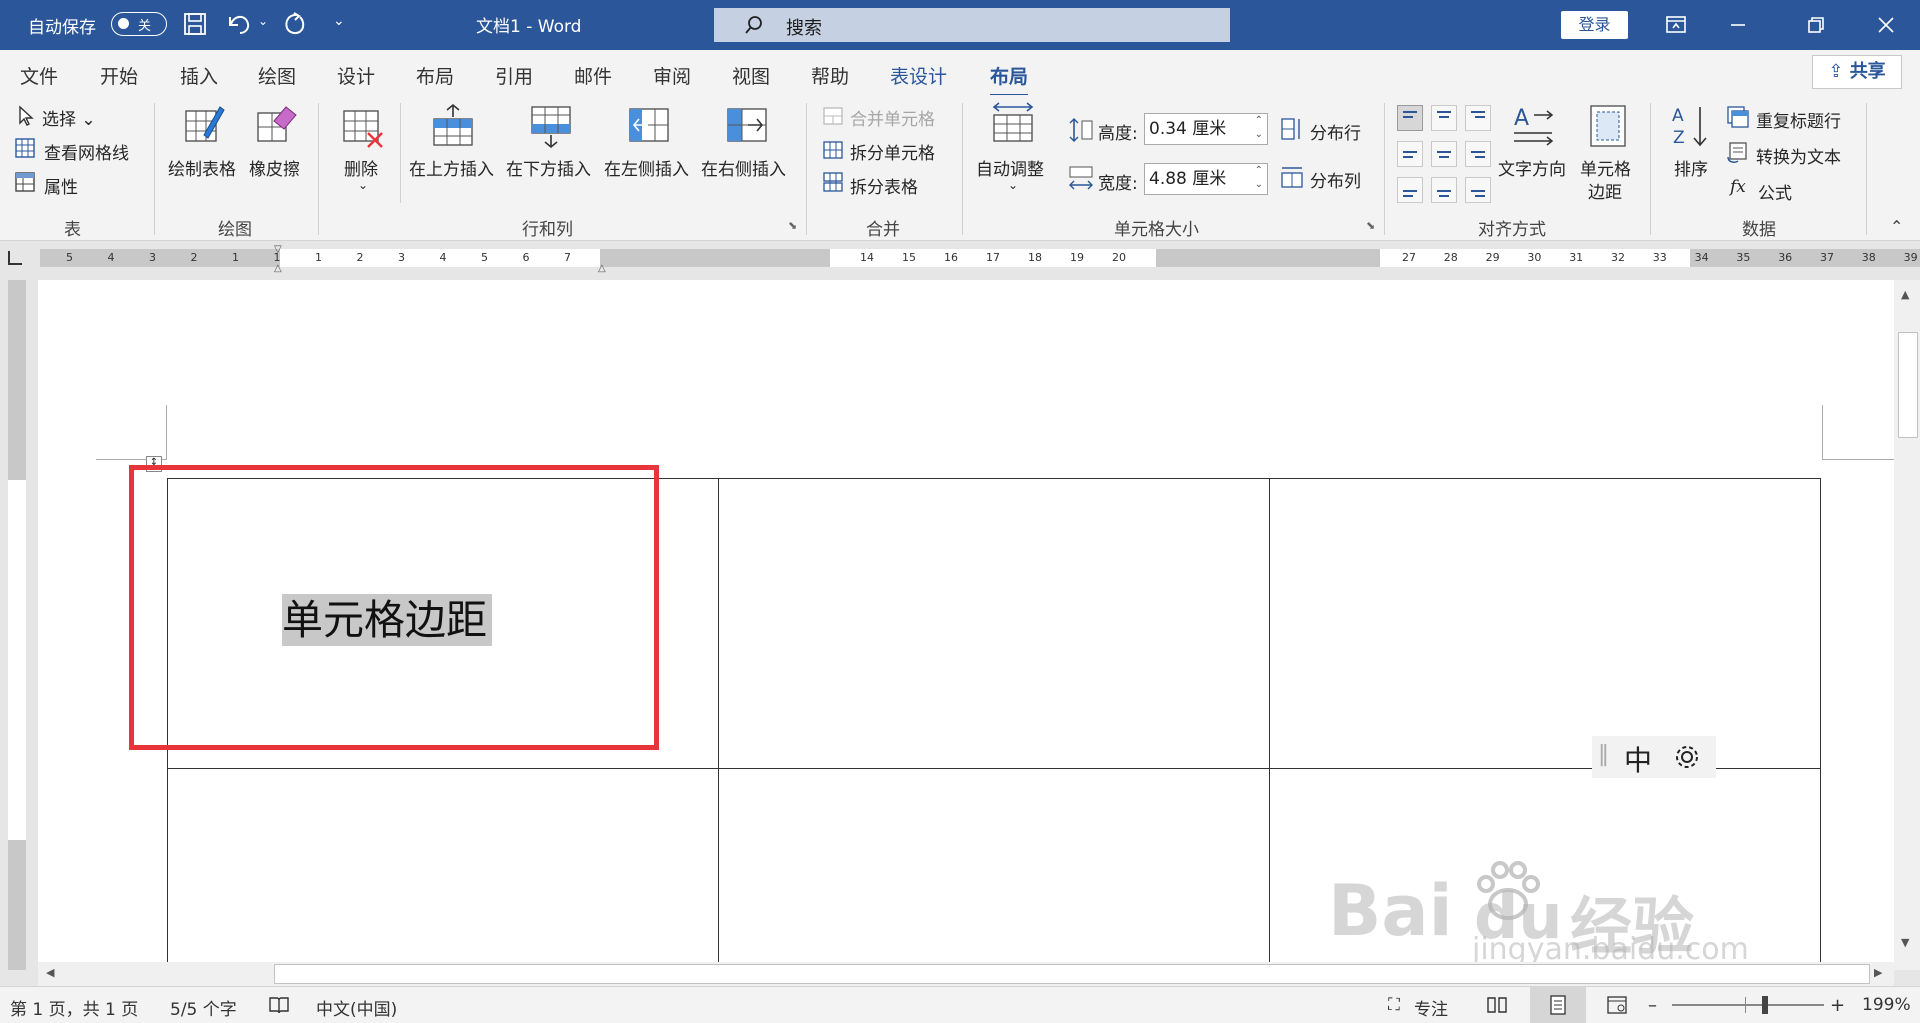  I want to click on proofing-icon, so click(279, 1007).